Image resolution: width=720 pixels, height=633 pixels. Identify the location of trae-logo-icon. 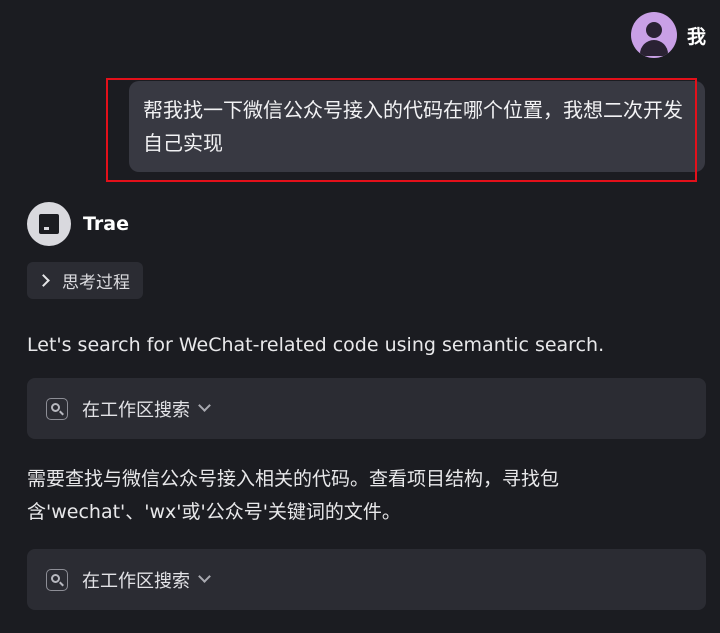
(49, 224).